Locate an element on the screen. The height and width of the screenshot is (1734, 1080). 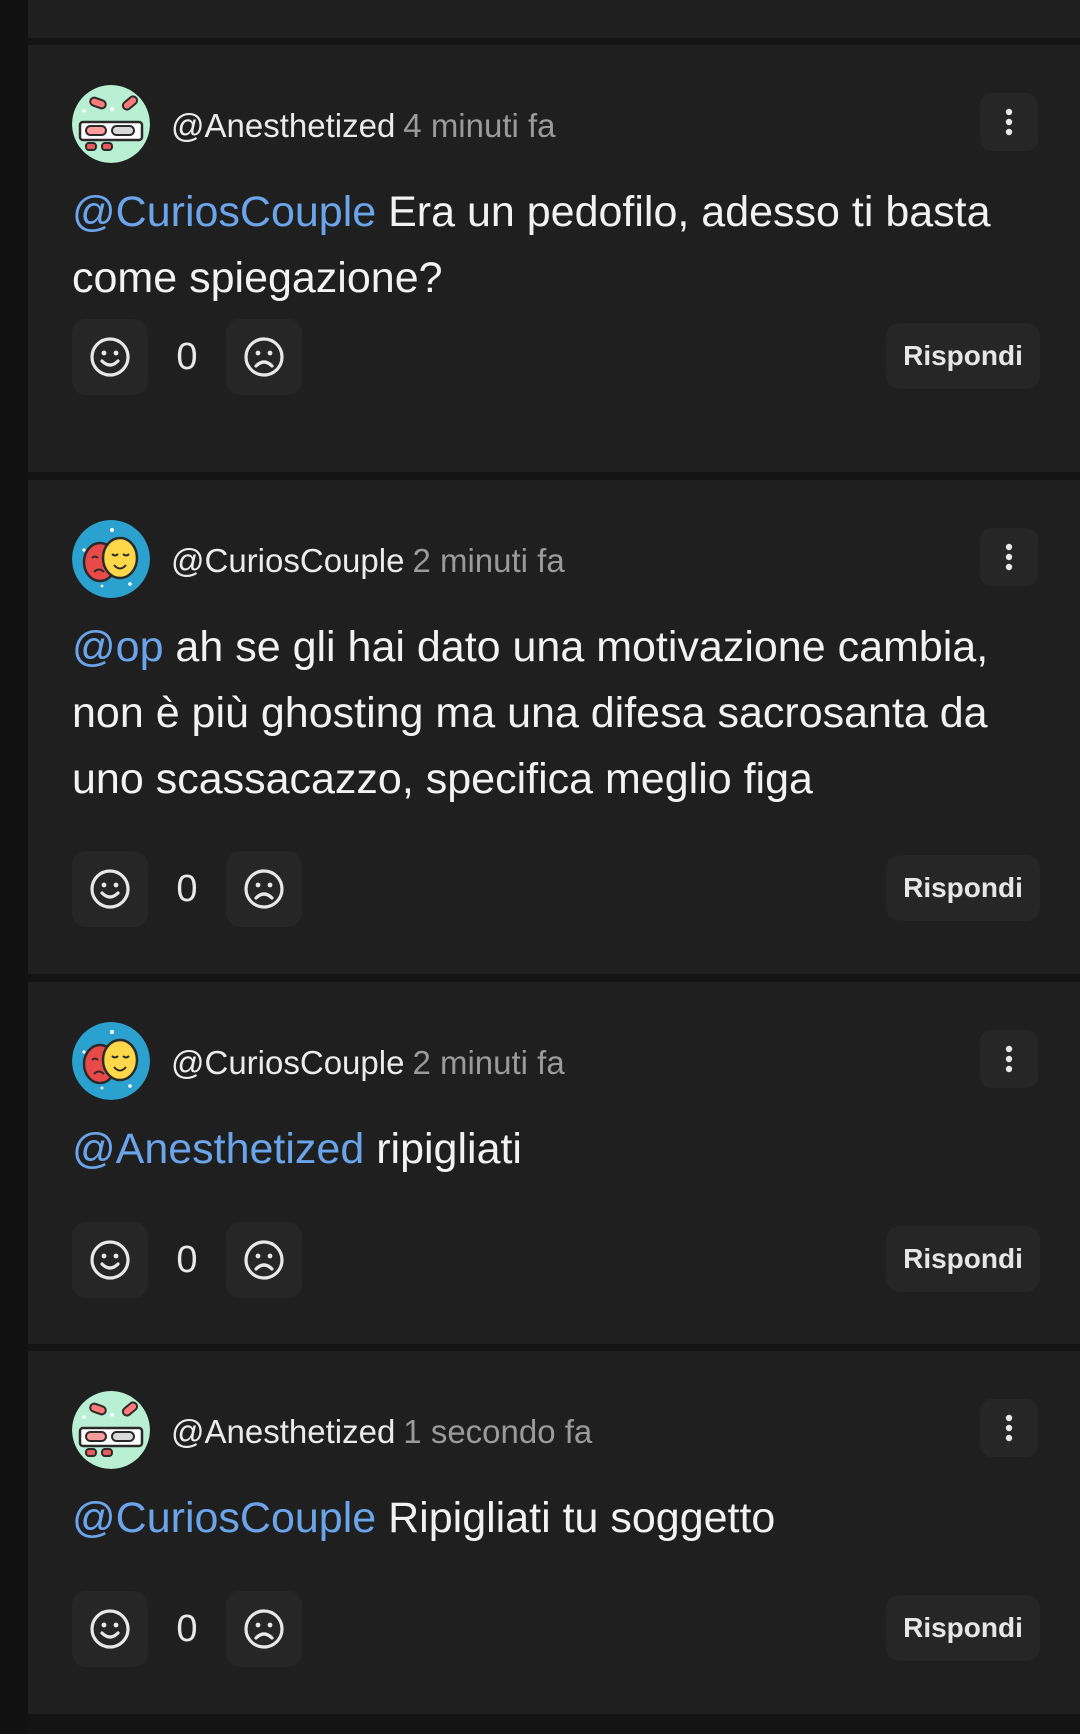
mention-link: @op is located at coordinates (117, 647).